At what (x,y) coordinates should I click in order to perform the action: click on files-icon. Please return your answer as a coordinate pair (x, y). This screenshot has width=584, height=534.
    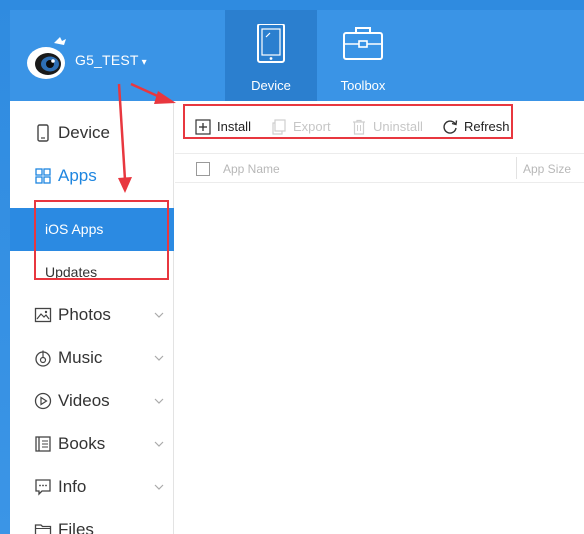
    Looking at the image, I should click on (43, 529).